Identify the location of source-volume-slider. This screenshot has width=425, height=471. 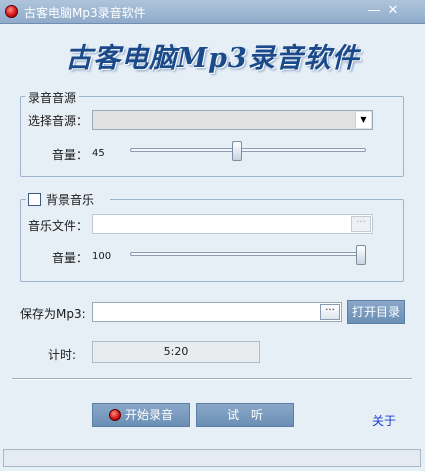
(248, 150).